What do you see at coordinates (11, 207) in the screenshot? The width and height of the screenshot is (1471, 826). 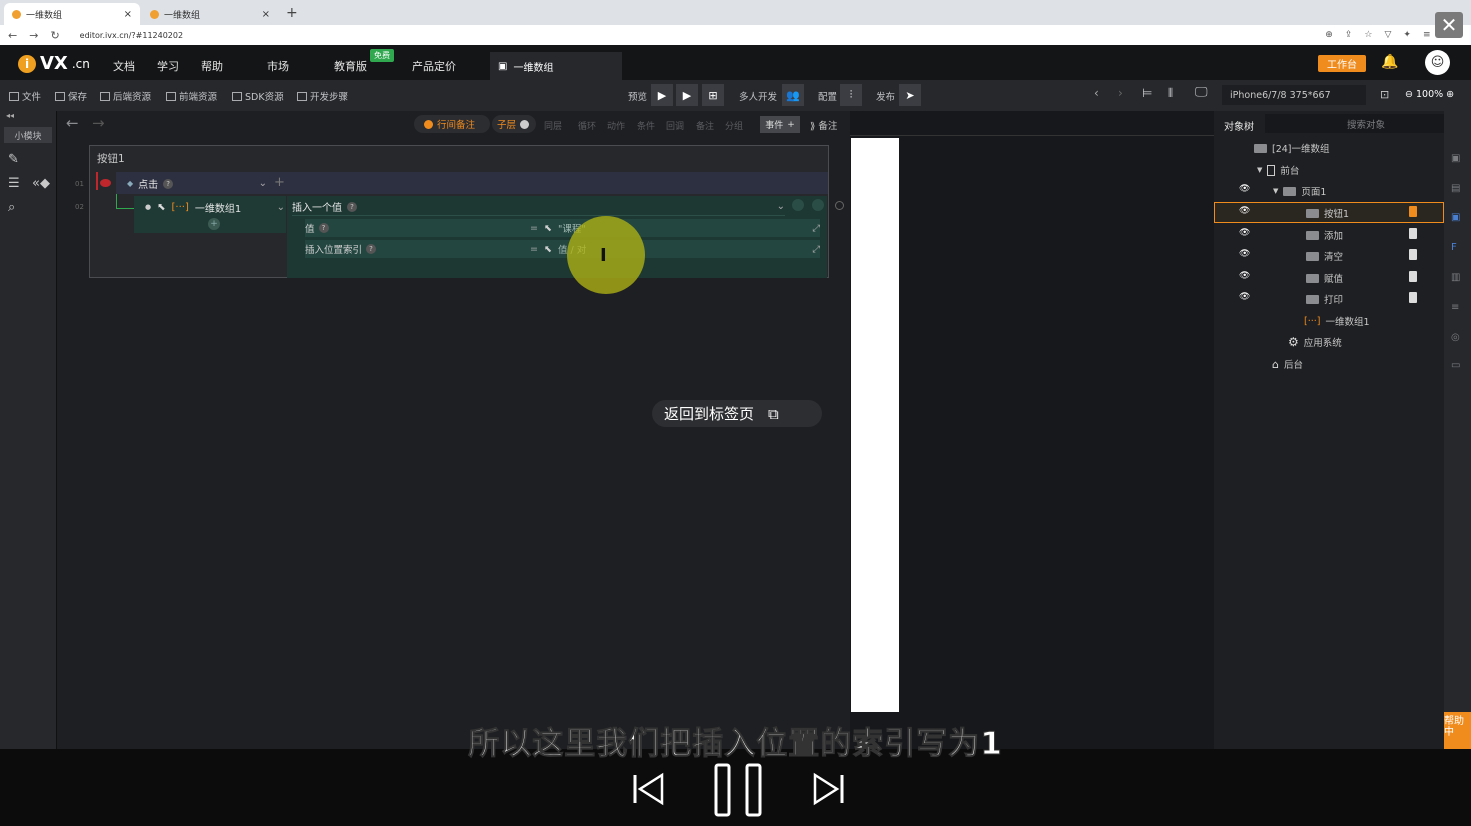 I see `search-doc-icon: ⌕` at bounding box center [11, 207].